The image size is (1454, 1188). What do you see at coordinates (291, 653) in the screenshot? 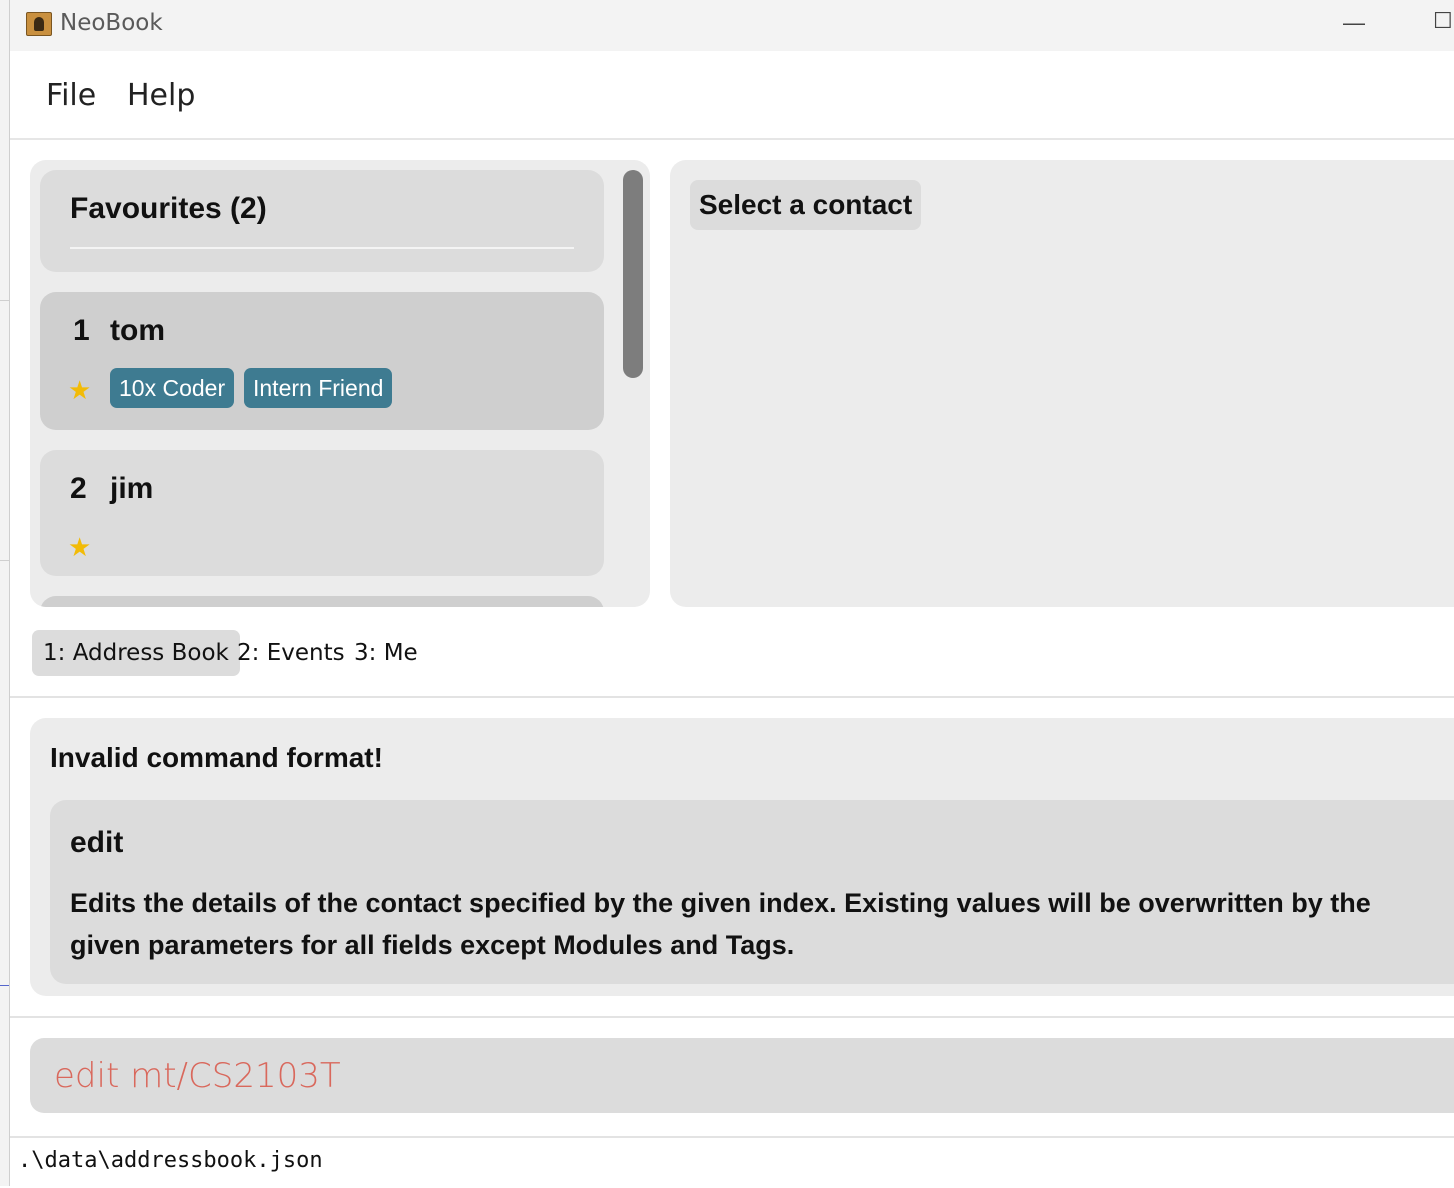
I see `tab-events: 2: Events` at bounding box center [291, 653].